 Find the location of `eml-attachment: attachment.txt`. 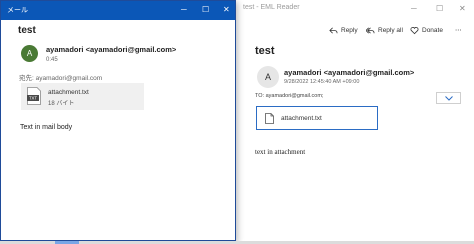

eml-attachment: attachment.txt is located at coordinates (317, 118).